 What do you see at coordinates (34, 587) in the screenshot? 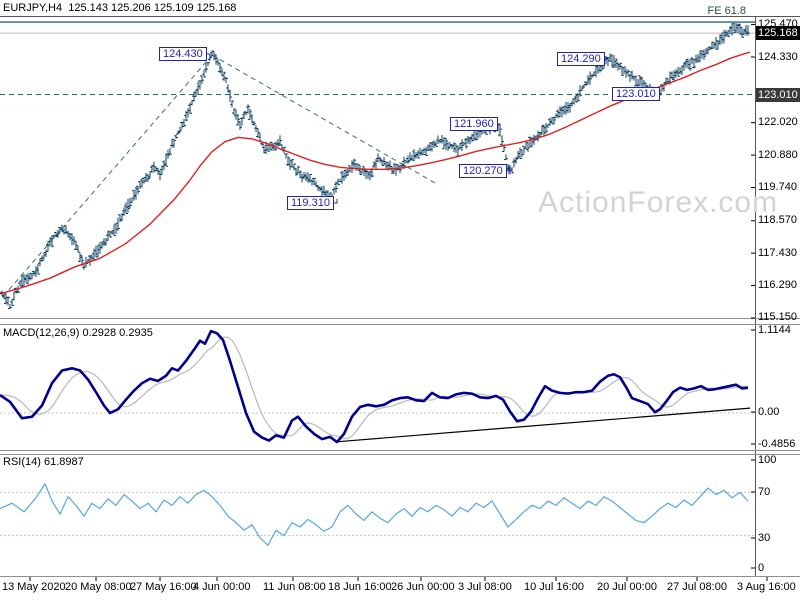
I see `time-axis-label: 13 May 2020` at bounding box center [34, 587].